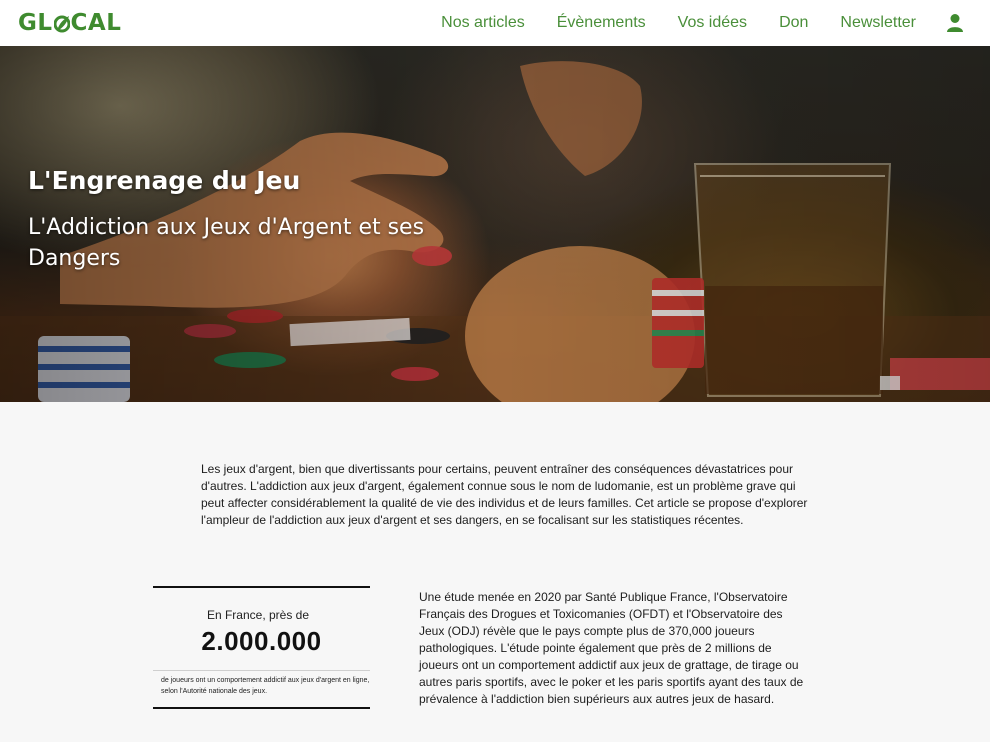 The width and height of the screenshot is (990, 742). Describe the element at coordinates (261, 641) in the screenshot. I see `stat-number: 2.000.000` at that location.